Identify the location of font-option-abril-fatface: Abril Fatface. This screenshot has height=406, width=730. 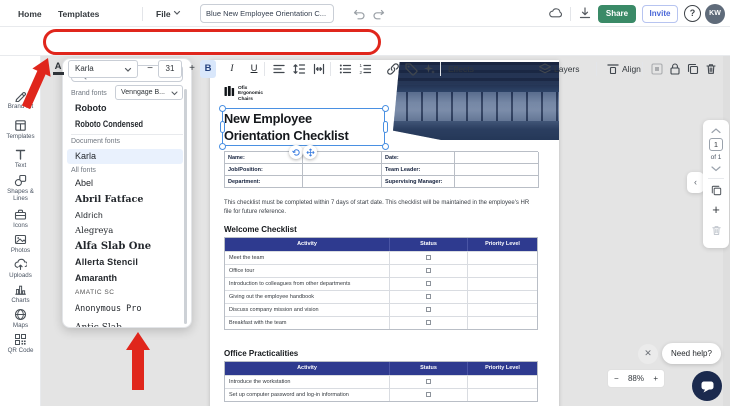
(109, 199).